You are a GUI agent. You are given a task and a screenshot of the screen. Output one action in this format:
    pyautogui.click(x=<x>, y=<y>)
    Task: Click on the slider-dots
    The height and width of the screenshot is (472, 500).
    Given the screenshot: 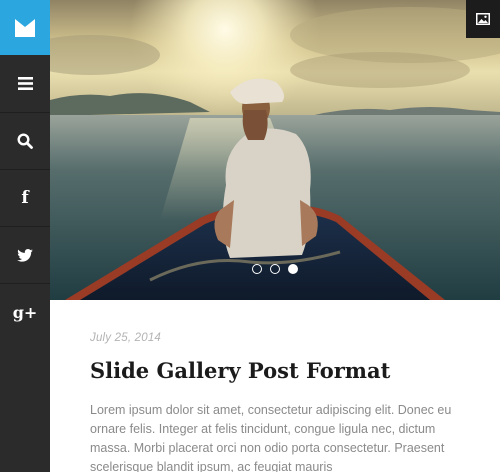 What is the action you would take?
    pyautogui.click(x=275, y=269)
    